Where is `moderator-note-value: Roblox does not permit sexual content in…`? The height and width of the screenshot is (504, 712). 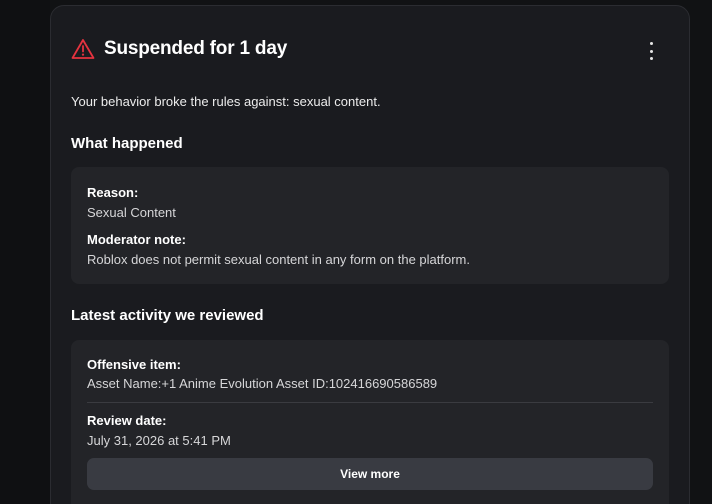
moderator-note-value: Roblox does not permit sexual content in… is located at coordinates (278, 259).